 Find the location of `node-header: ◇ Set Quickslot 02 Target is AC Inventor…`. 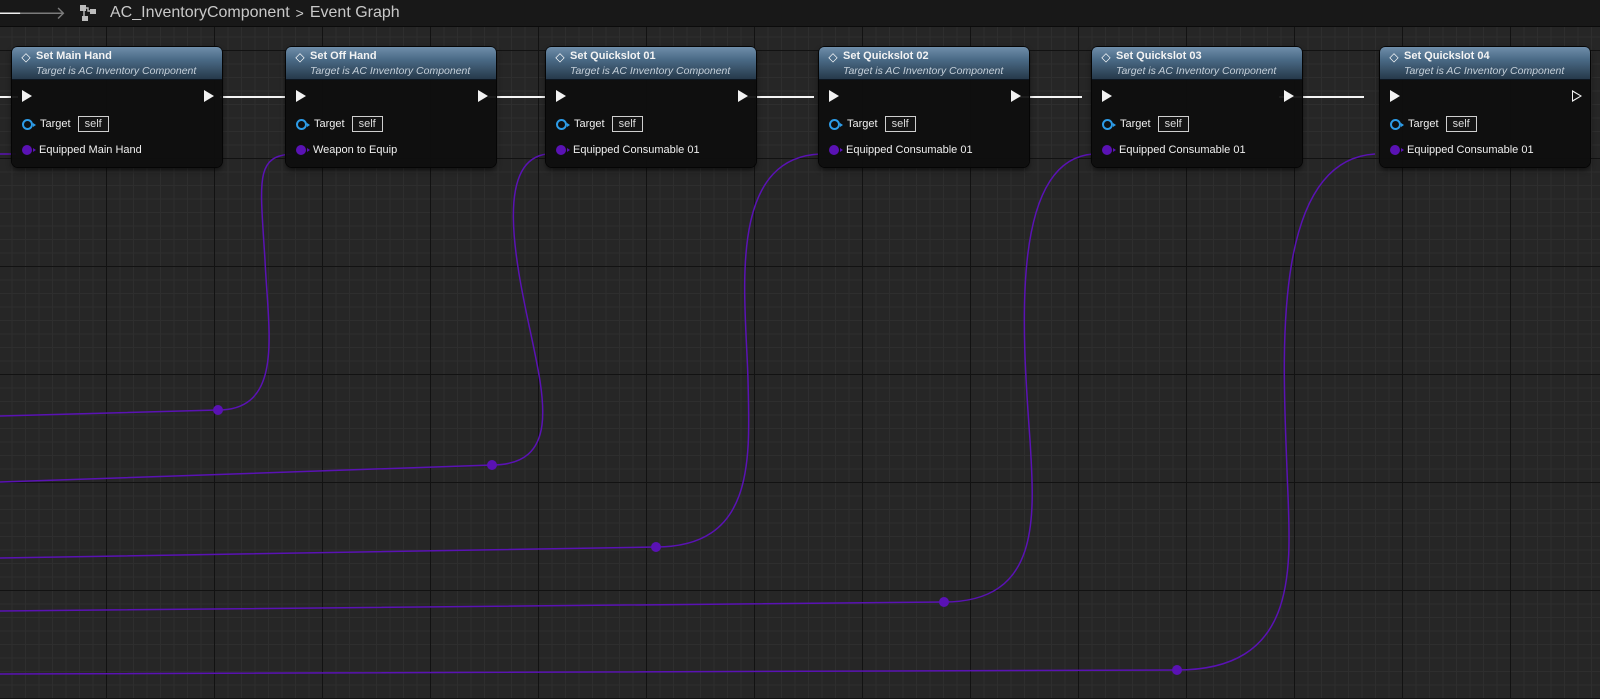

node-header: ◇ Set Quickslot 02 Target is AC Inventor… is located at coordinates (924, 63).